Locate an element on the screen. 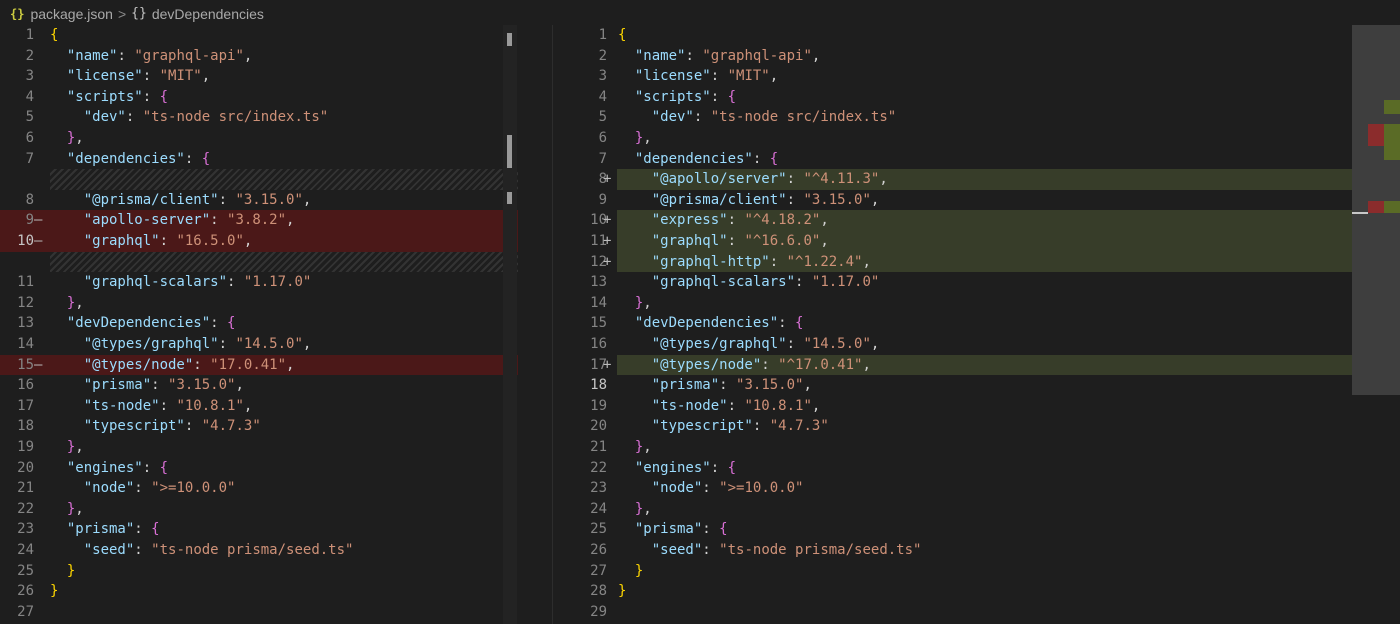  code-line: 28} is located at coordinates (961, 591).